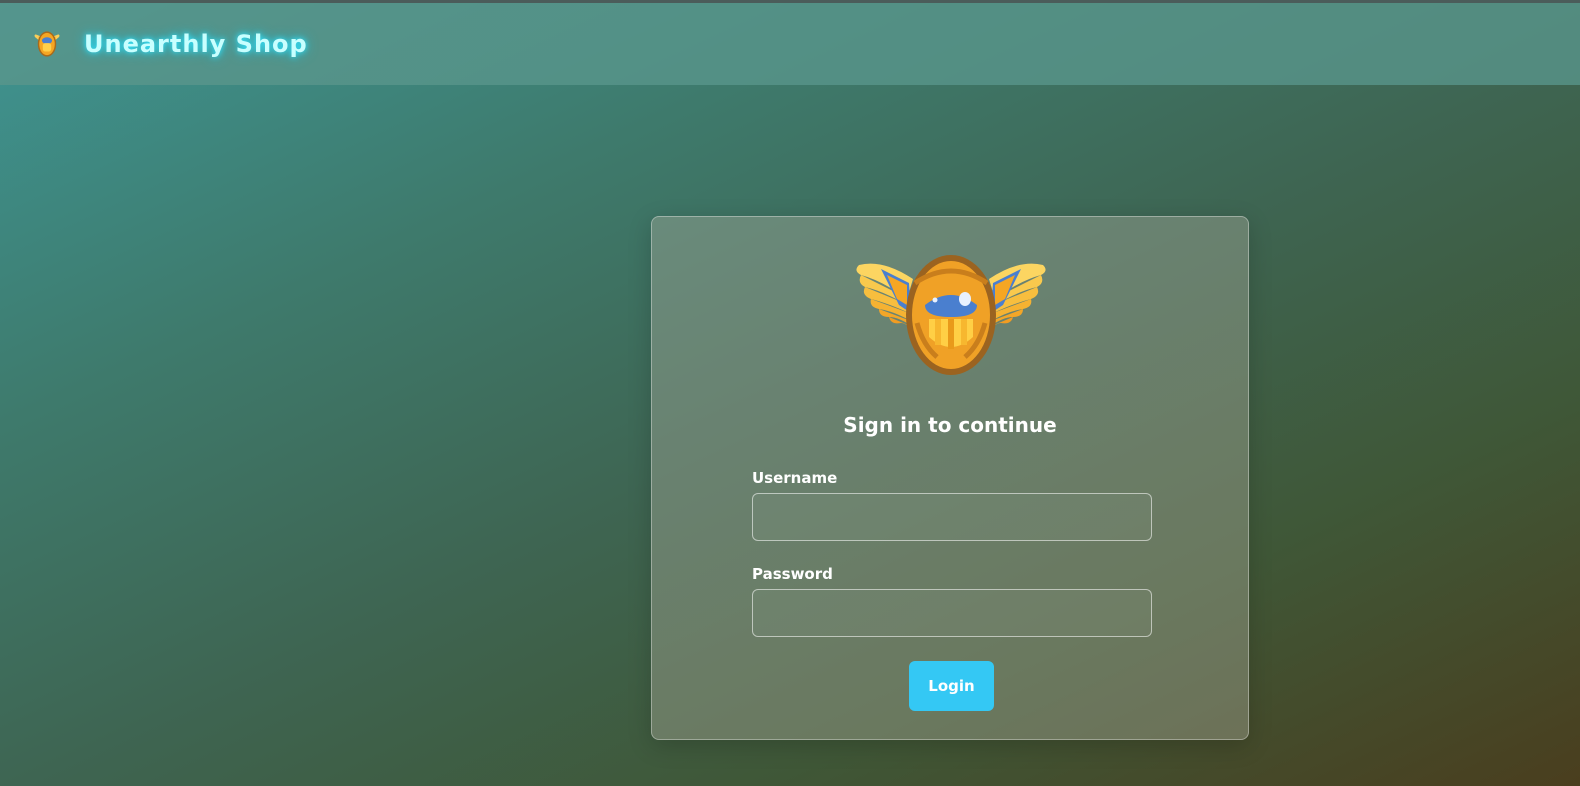 The height and width of the screenshot is (786, 1580). Describe the element at coordinates (952, 517) in the screenshot. I see `username-input` at that location.